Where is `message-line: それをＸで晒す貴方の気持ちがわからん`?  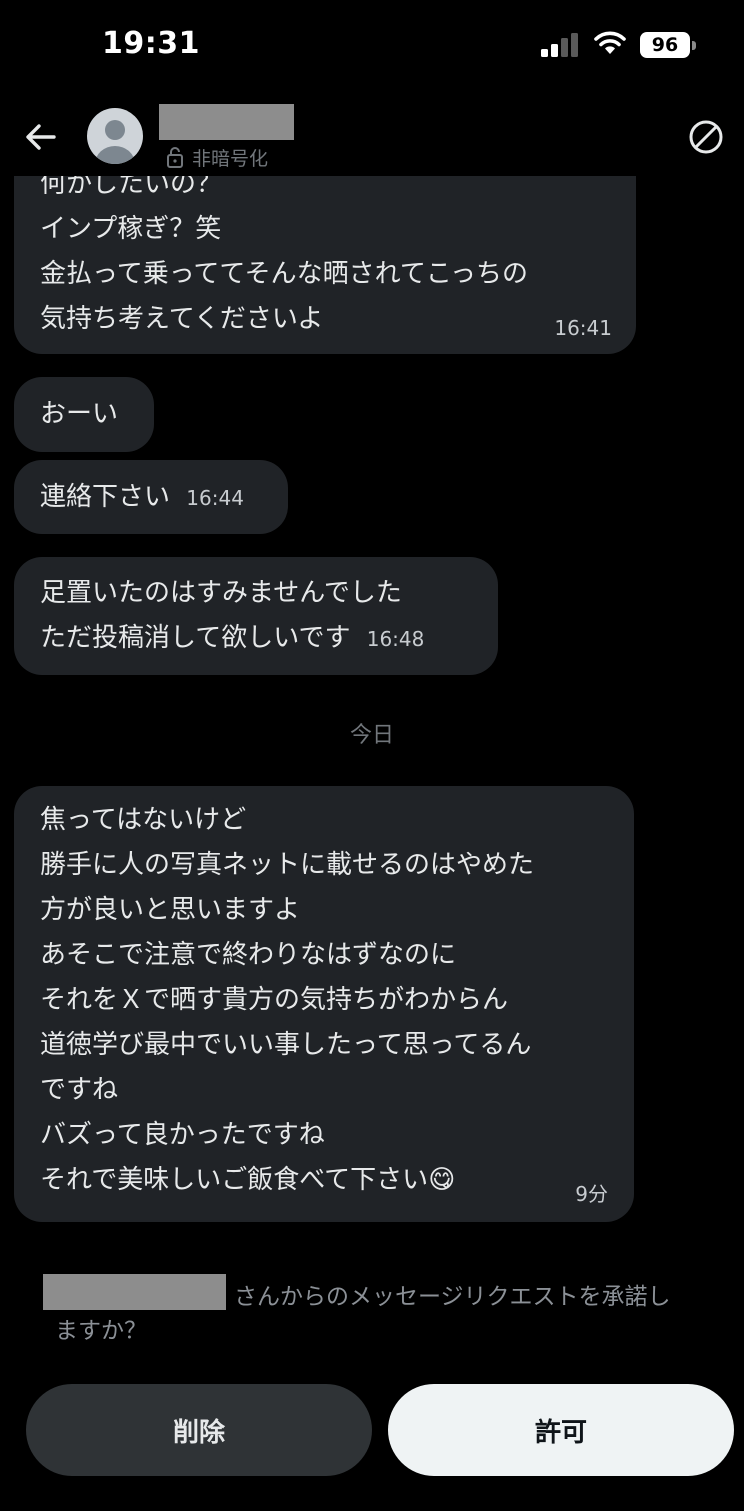 message-line: それをＸで晒す貴方の気持ちがわからん is located at coordinates (274, 1000).